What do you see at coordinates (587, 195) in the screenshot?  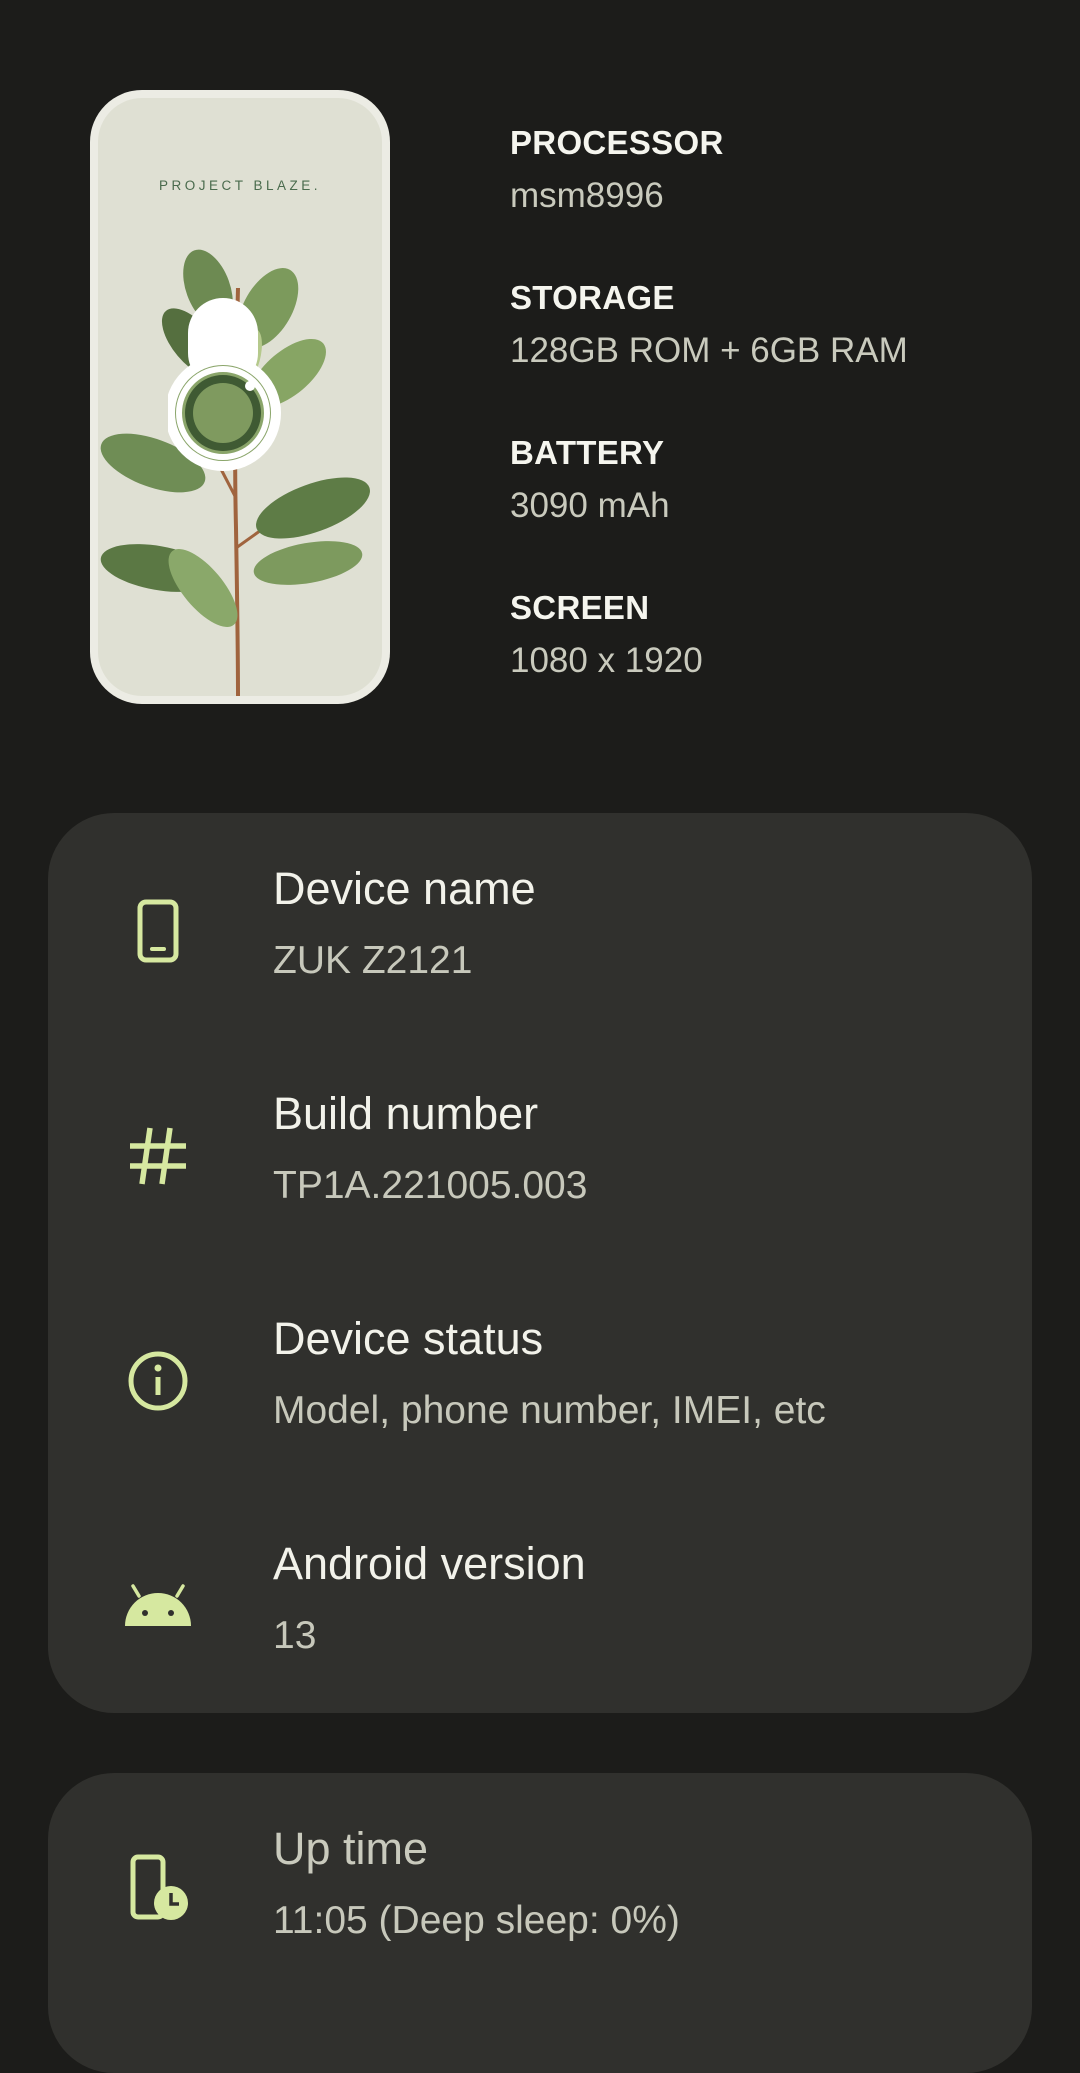 I see `spec-value: msm8996` at bounding box center [587, 195].